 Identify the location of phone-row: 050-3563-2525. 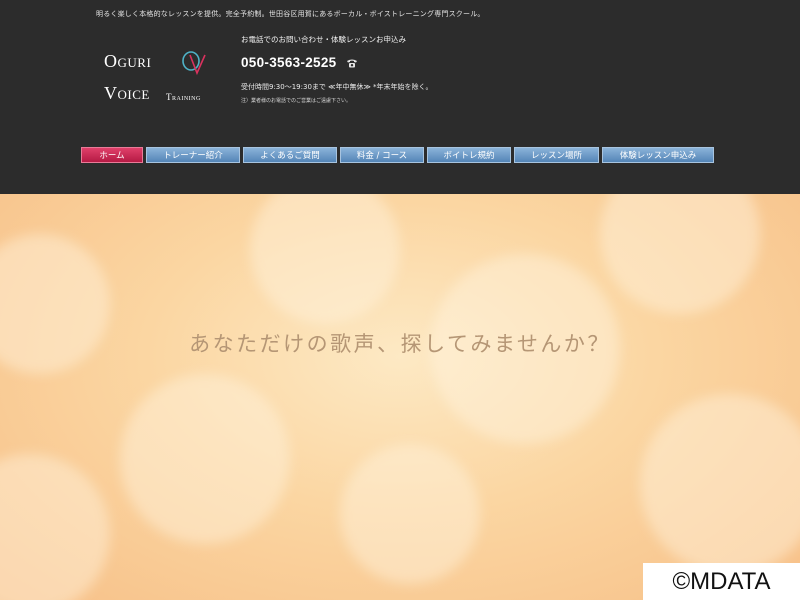
(299, 62).